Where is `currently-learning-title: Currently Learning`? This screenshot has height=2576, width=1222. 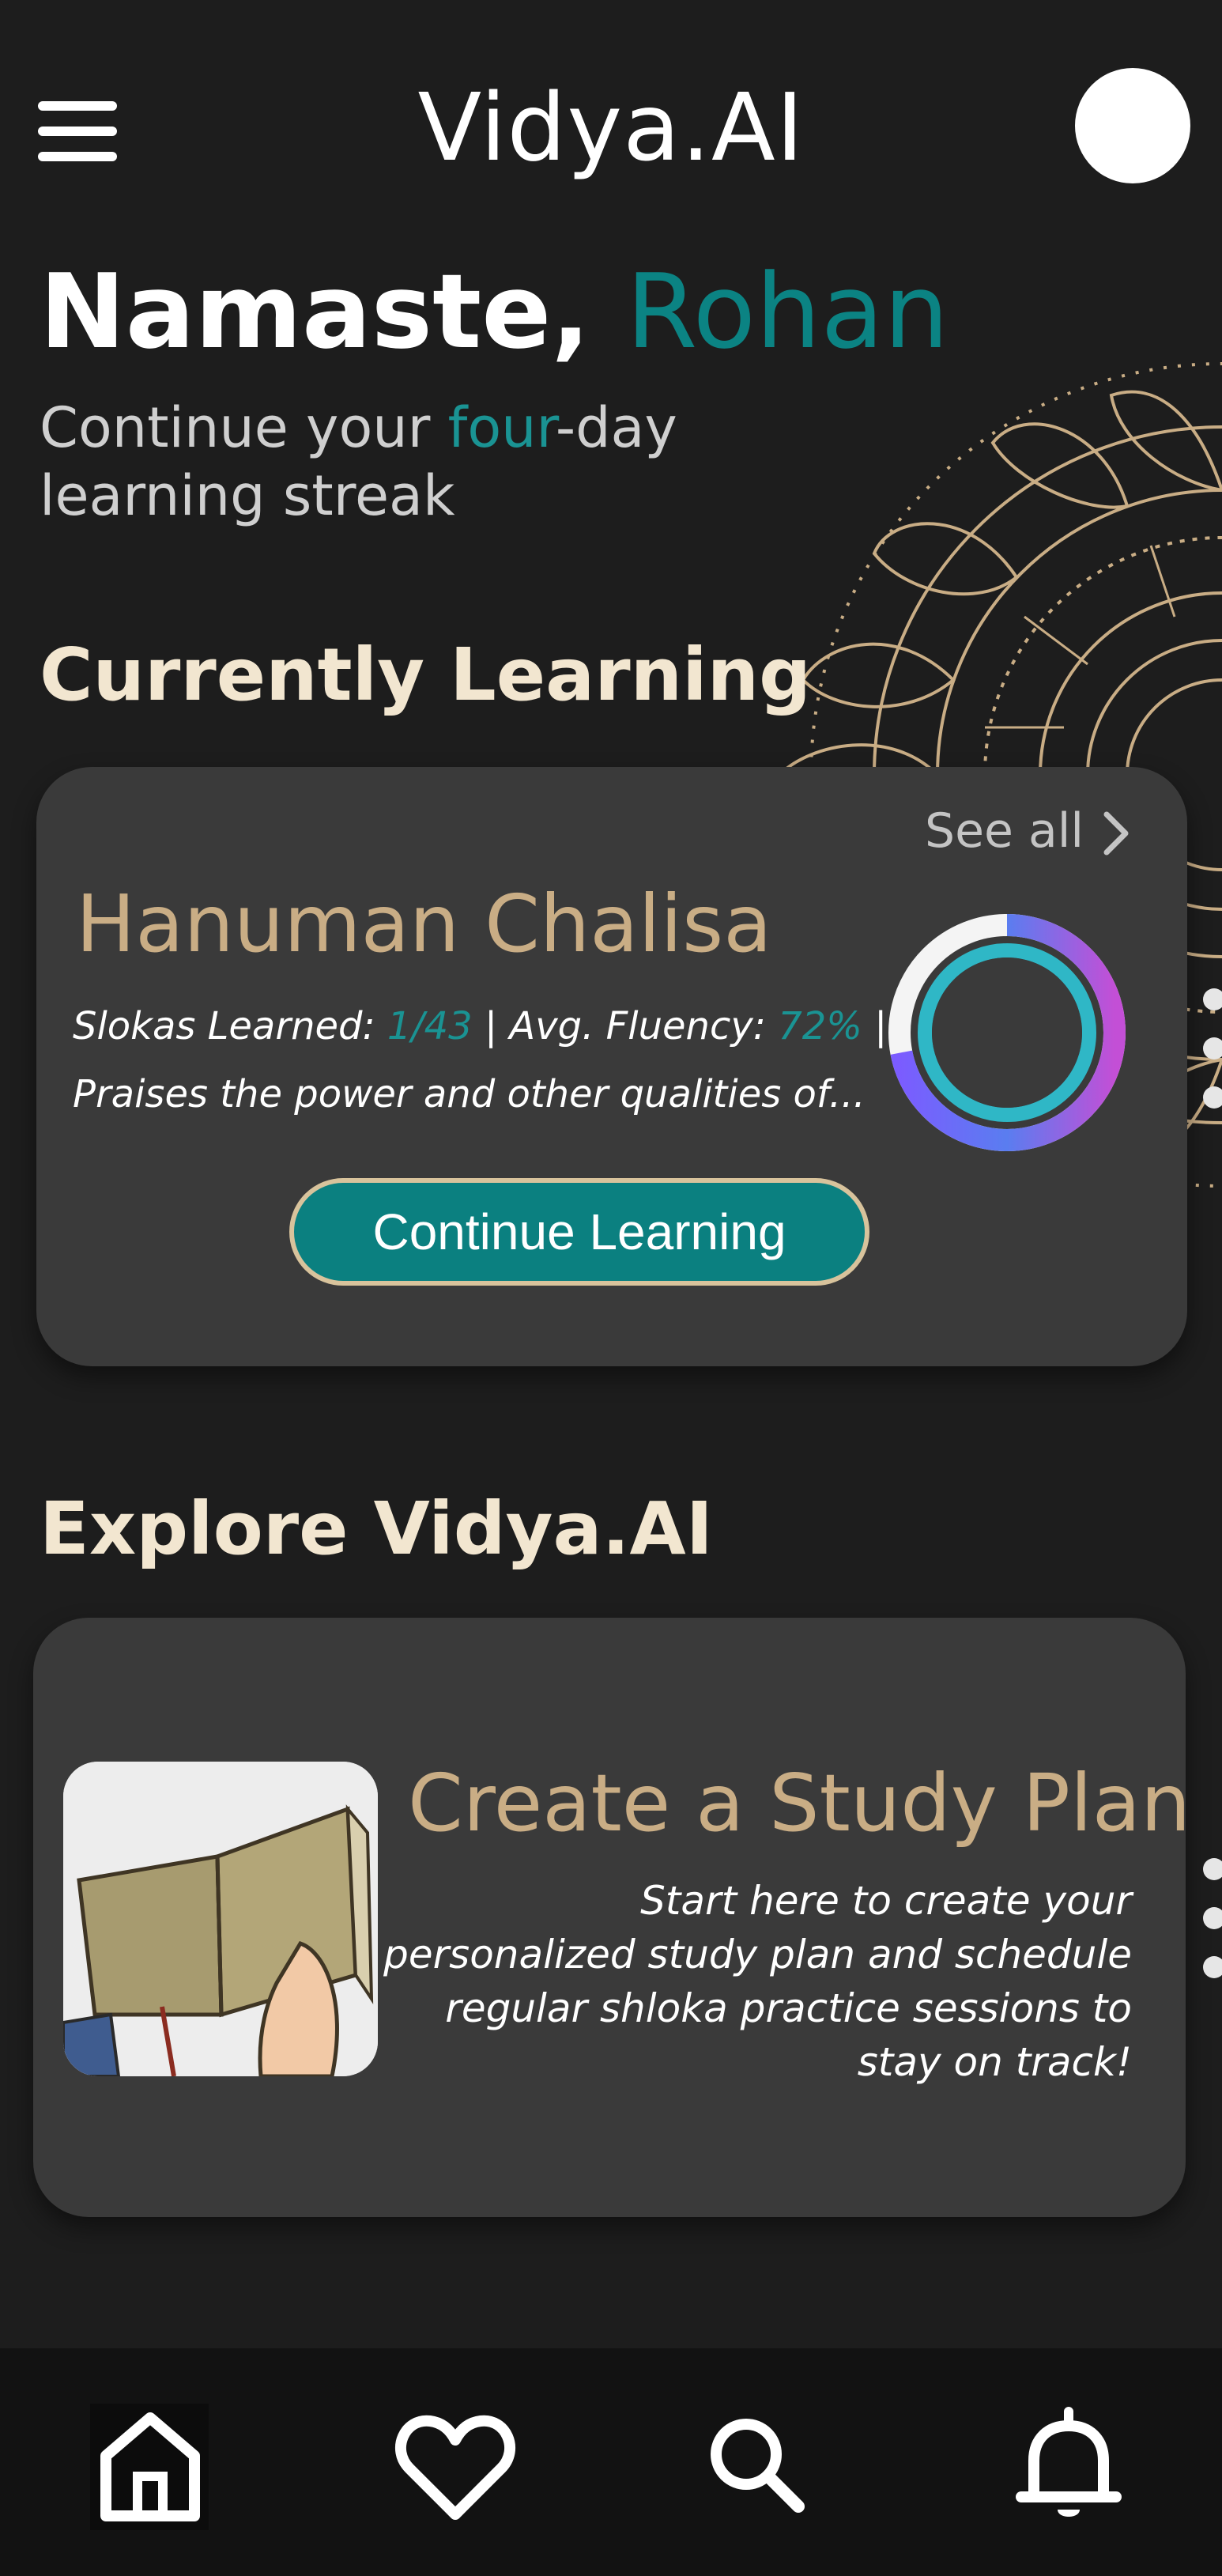 currently-learning-title: Currently Learning is located at coordinates (426, 675).